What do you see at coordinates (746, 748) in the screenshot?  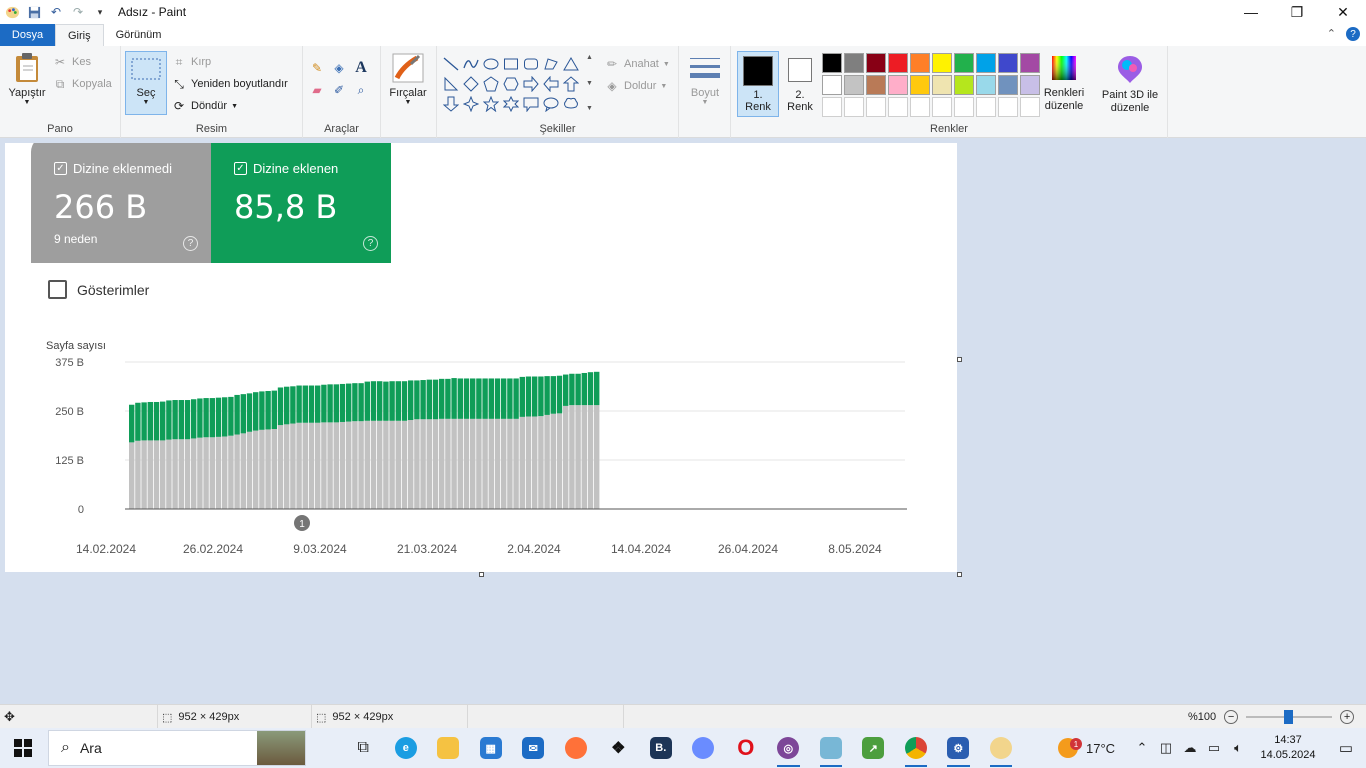 I see `opera-icon: O` at bounding box center [746, 748].